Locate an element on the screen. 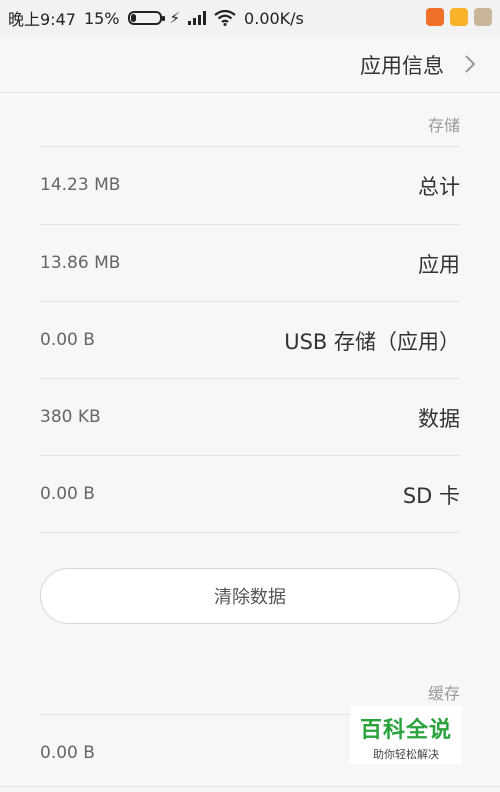 The width and height of the screenshot is (500, 792). status-right is located at coordinates (459, 17).